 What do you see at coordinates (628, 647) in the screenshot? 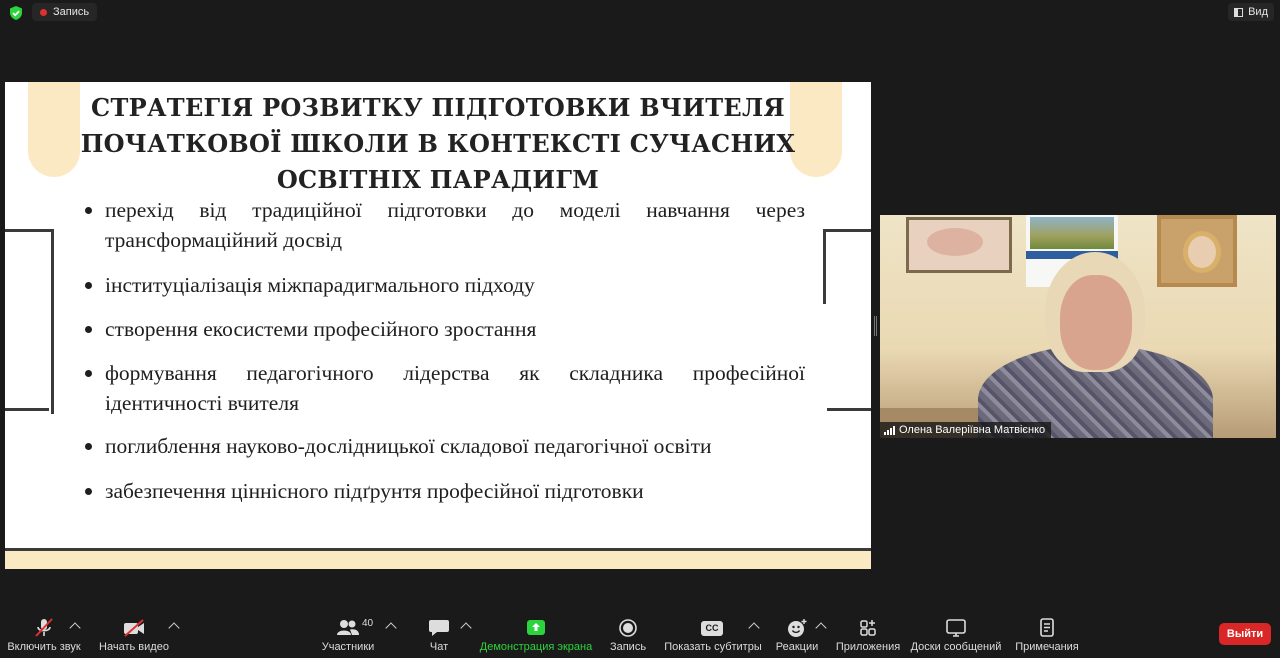
I see `record-label: Запись` at bounding box center [628, 647].